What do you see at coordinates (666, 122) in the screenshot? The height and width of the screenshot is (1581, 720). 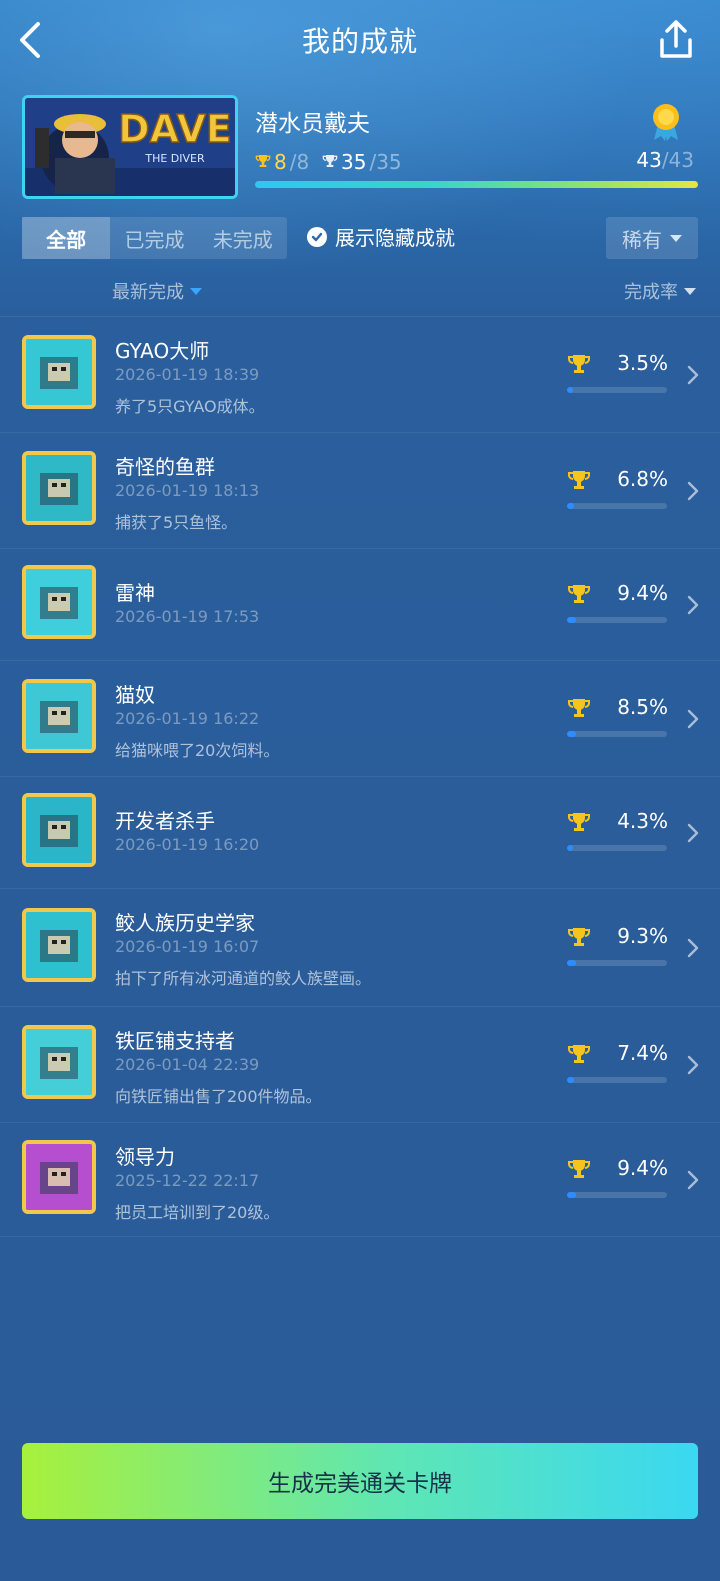 I see `medal-icon` at bounding box center [666, 122].